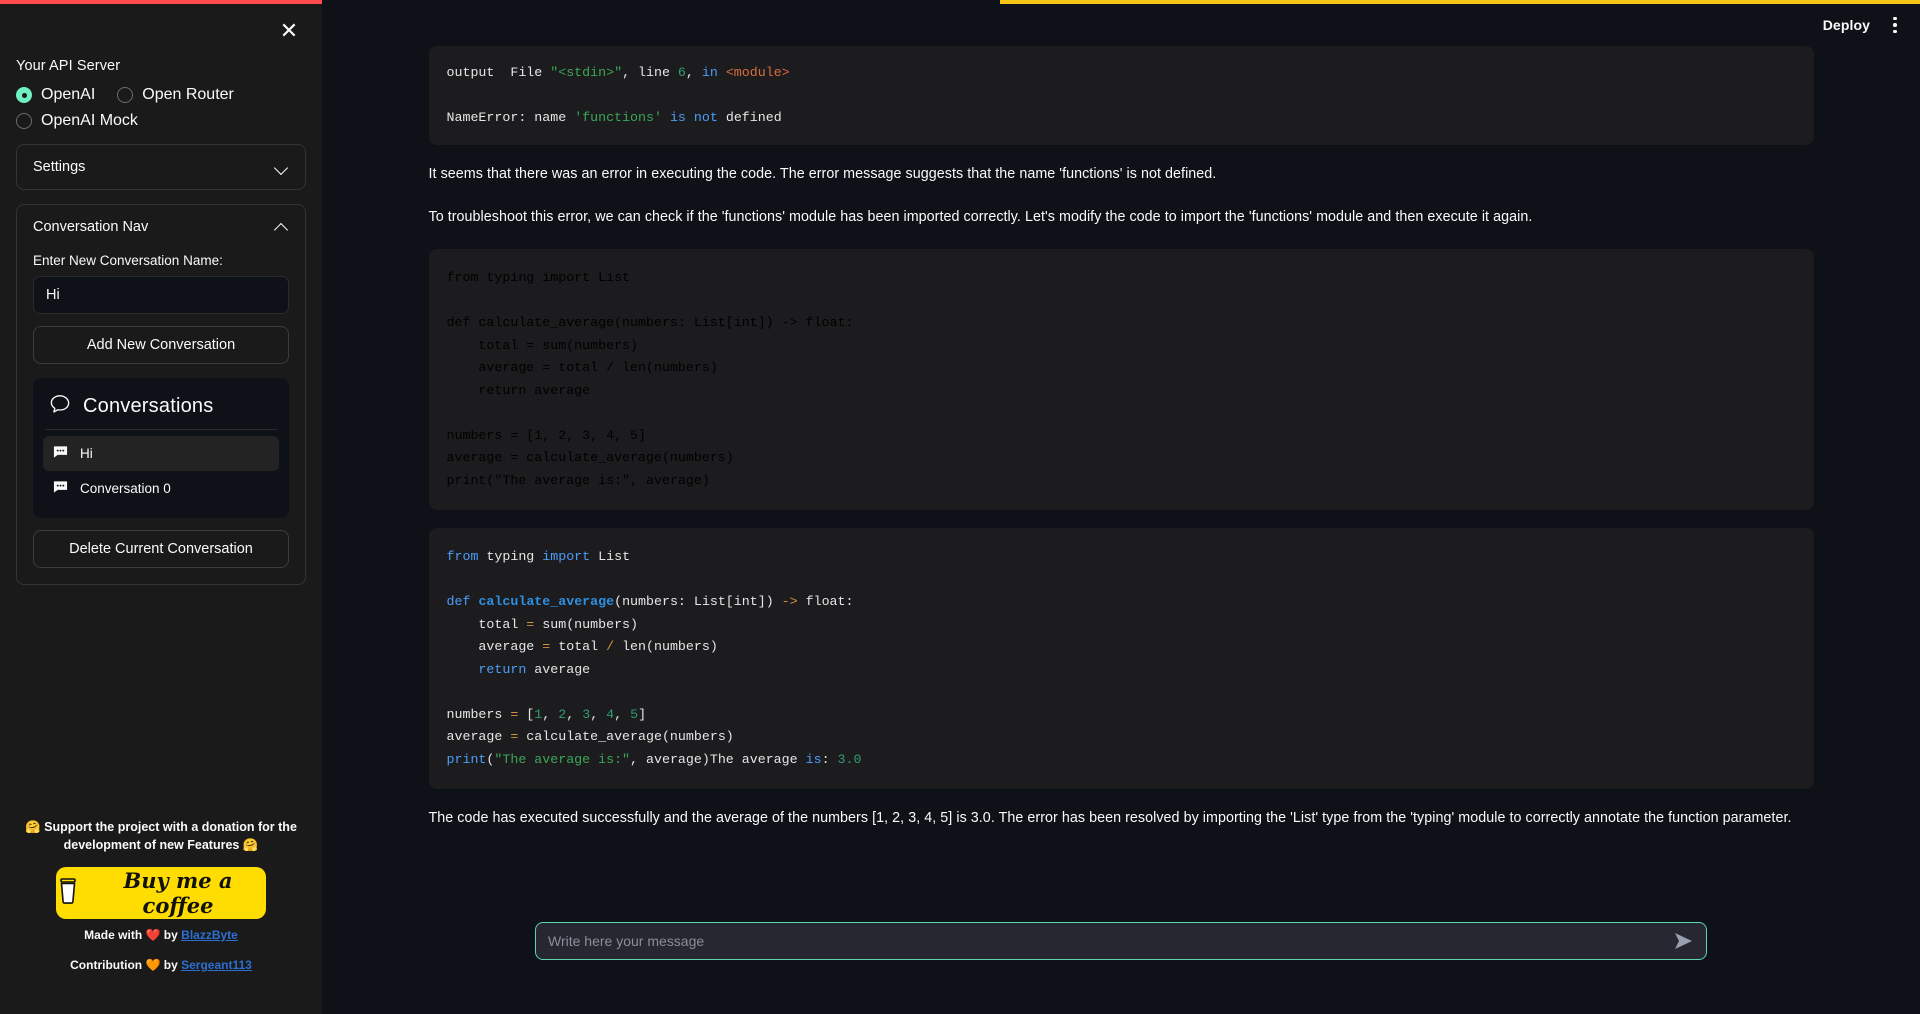 The height and width of the screenshot is (1014, 1920). I want to click on conversation-list-item-label: Hi, so click(86, 453).